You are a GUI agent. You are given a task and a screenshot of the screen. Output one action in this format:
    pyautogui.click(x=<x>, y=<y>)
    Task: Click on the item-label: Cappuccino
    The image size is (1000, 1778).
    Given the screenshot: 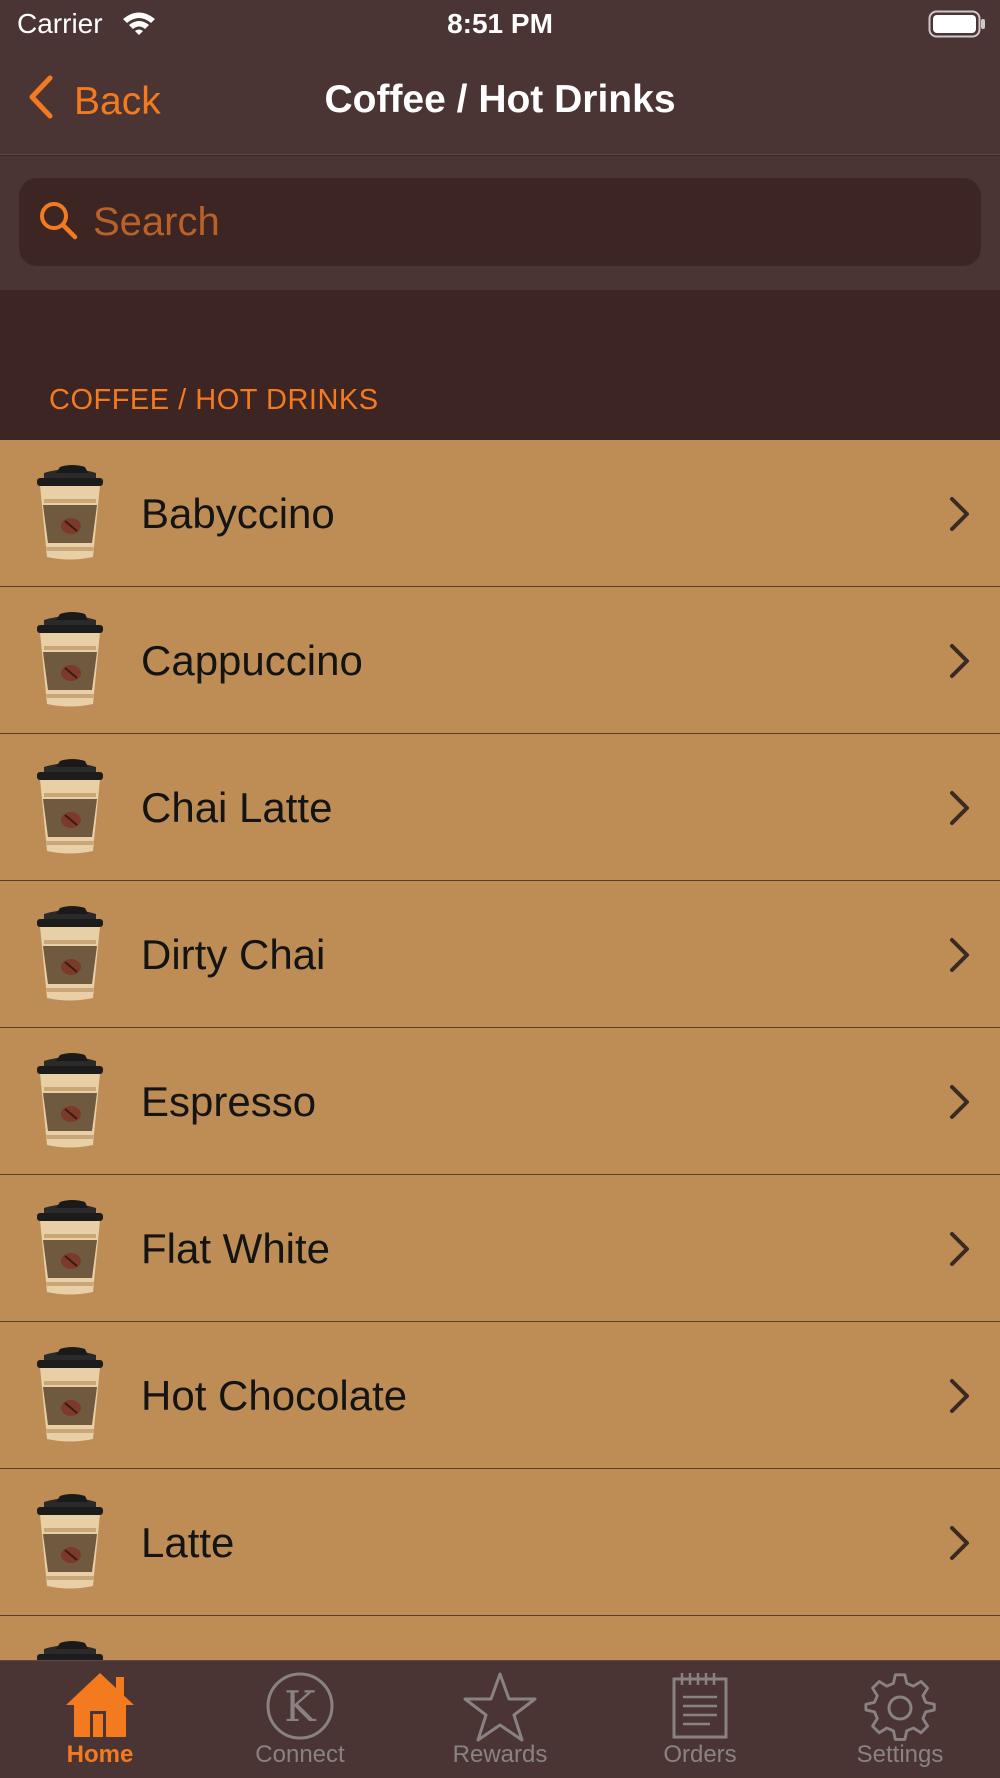 What is the action you would take?
    pyautogui.click(x=252, y=660)
    